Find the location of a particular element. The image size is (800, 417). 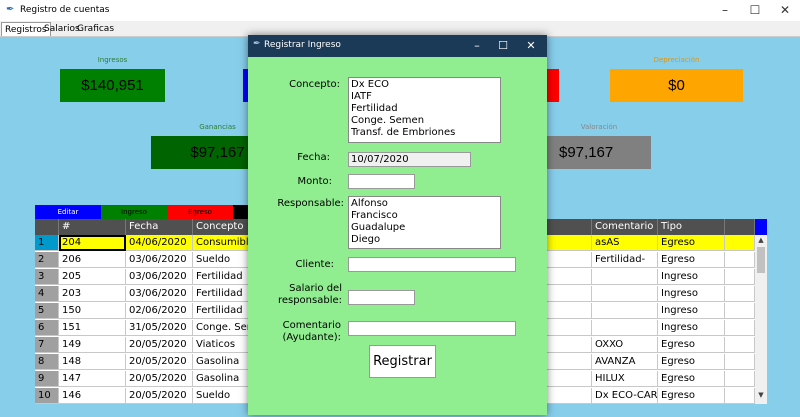

comentario-field is located at coordinates (432, 328).